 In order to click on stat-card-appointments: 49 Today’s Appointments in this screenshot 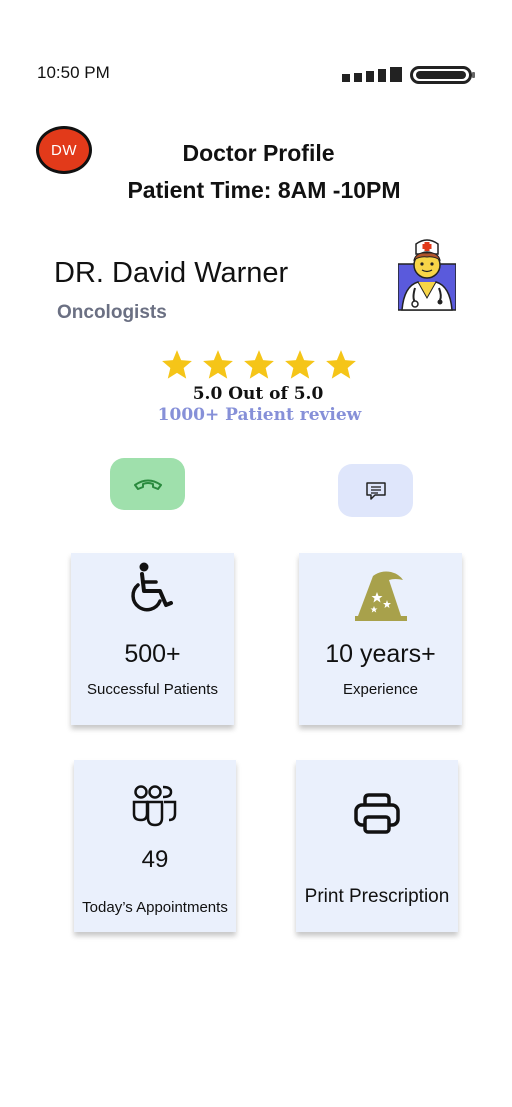, I will do `click(155, 846)`.